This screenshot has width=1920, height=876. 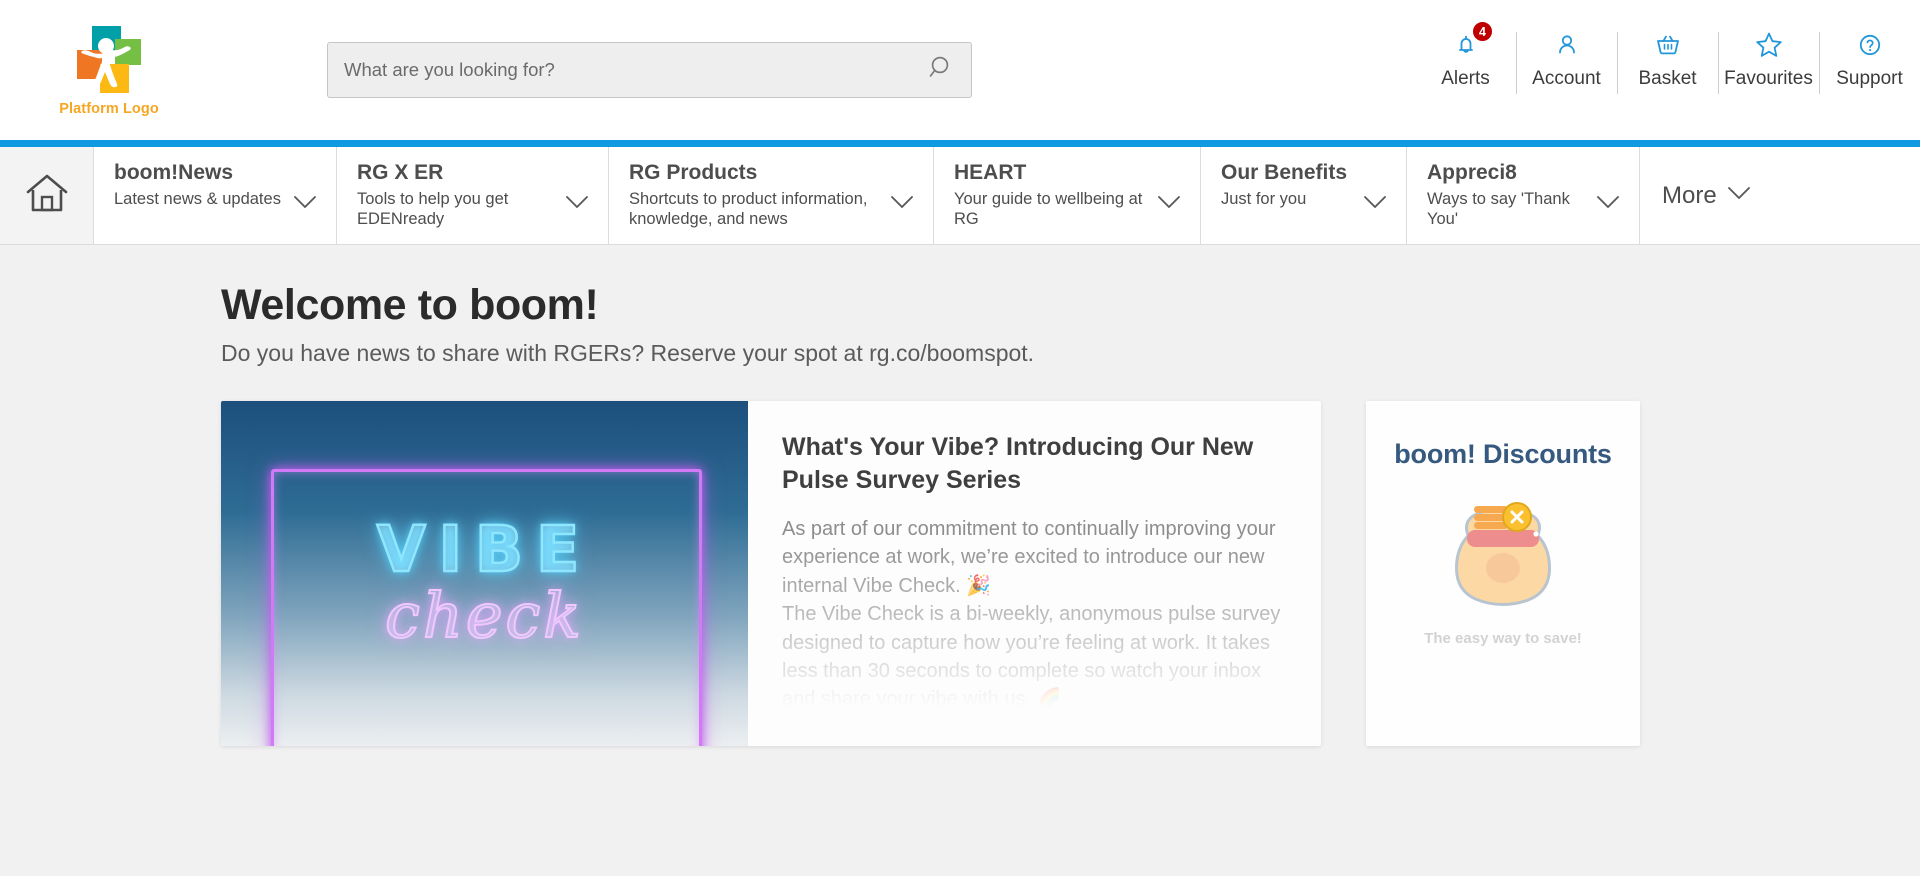 I want to click on nav-more-label: More, so click(x=1689, y=195).